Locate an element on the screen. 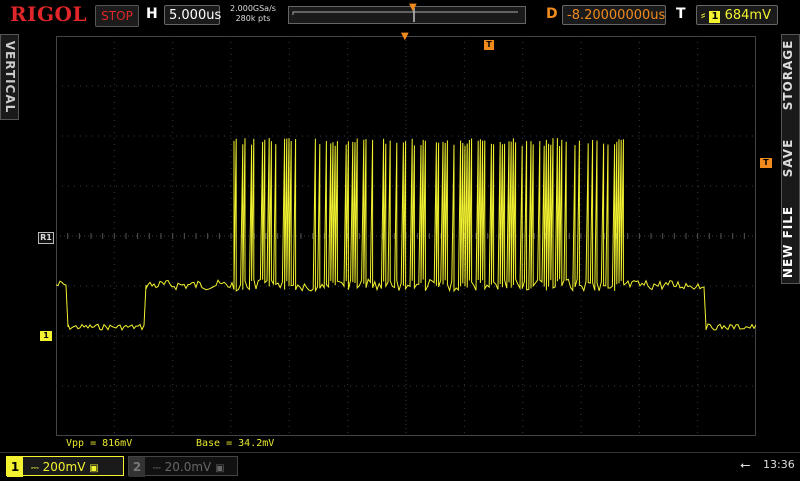 The image size is (800, 481). ch2-scale-value: 20.0mV is located at coordinates (188, 467).